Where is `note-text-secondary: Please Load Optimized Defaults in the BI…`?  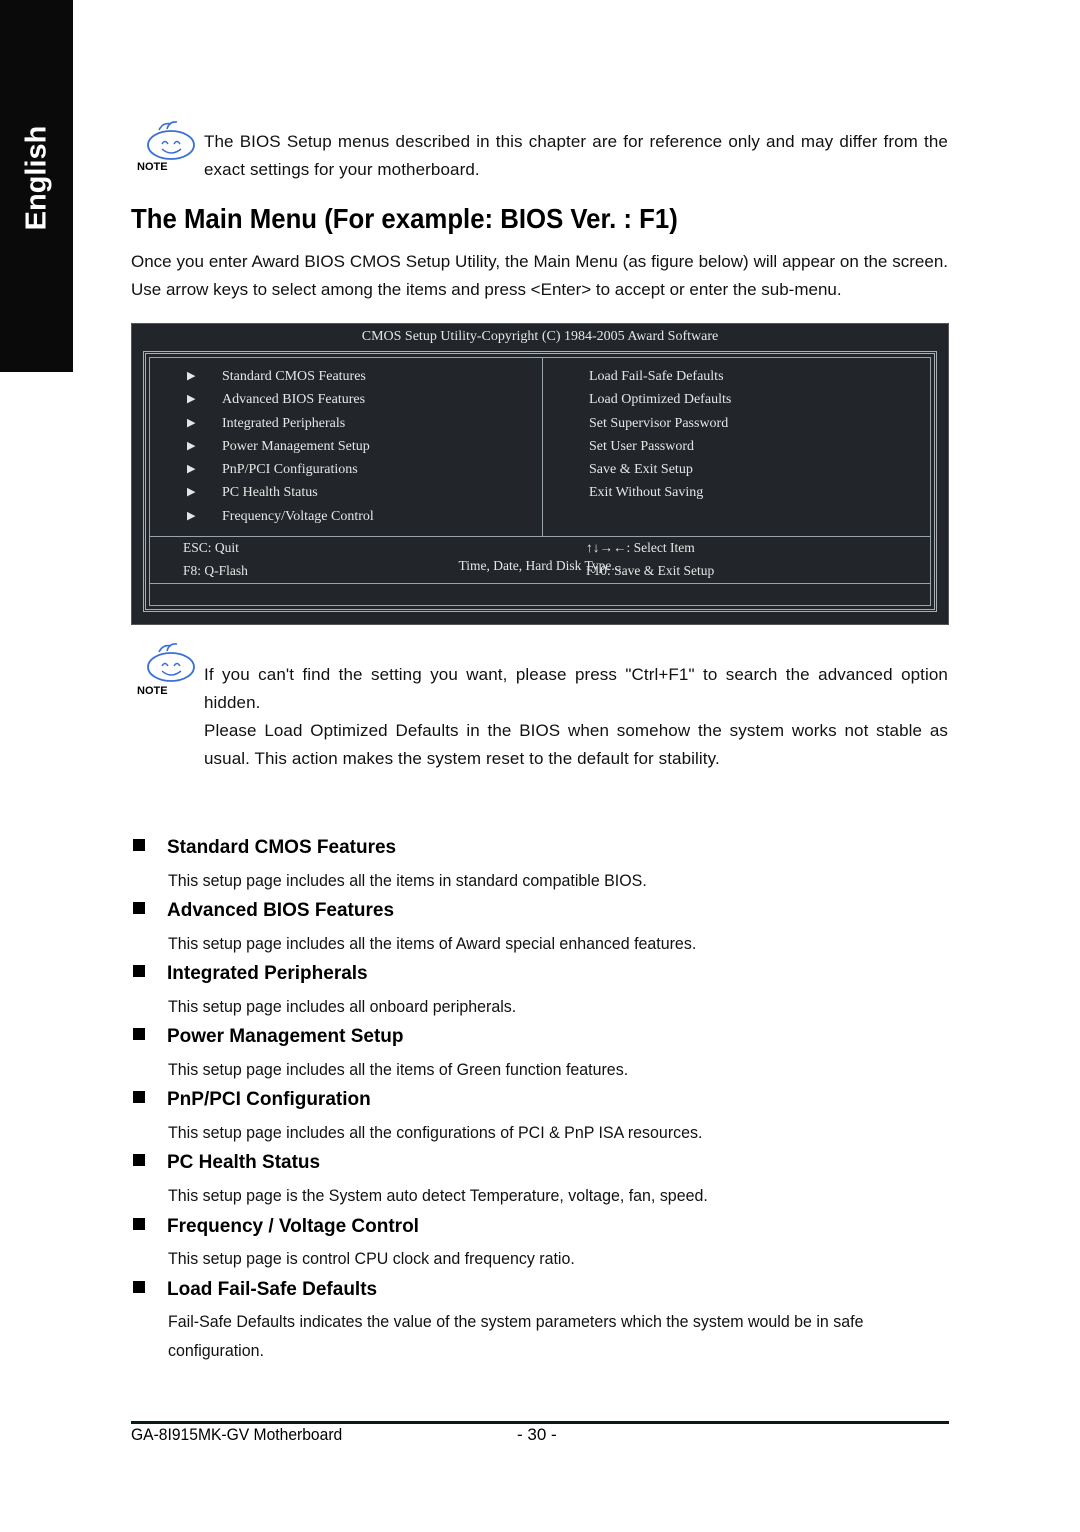
note-text-secondary: Please Load Optimized Defaults in the BI… is located at coordinates (576, 744).